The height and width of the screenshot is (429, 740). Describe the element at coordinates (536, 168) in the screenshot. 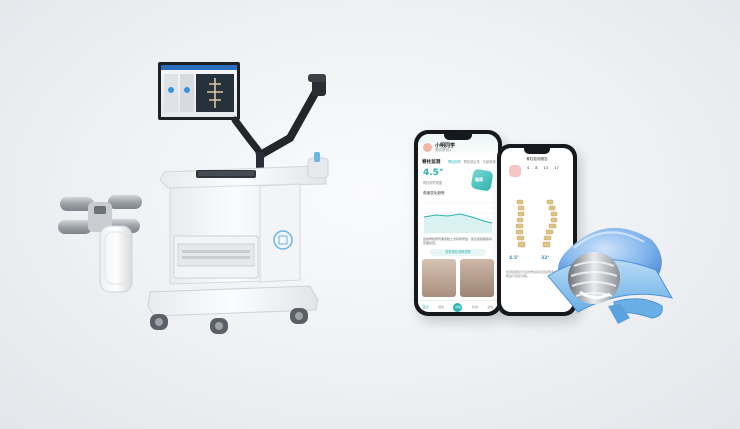

I see `date-item: 8` at that location.